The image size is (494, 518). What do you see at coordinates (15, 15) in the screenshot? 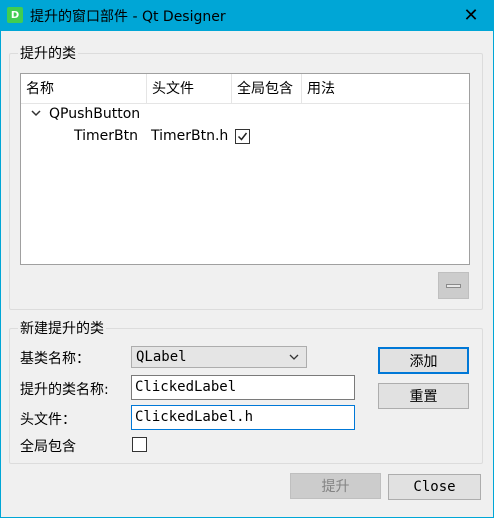
I see `qt-designer-icon: D` at bounding box center [15, 15].